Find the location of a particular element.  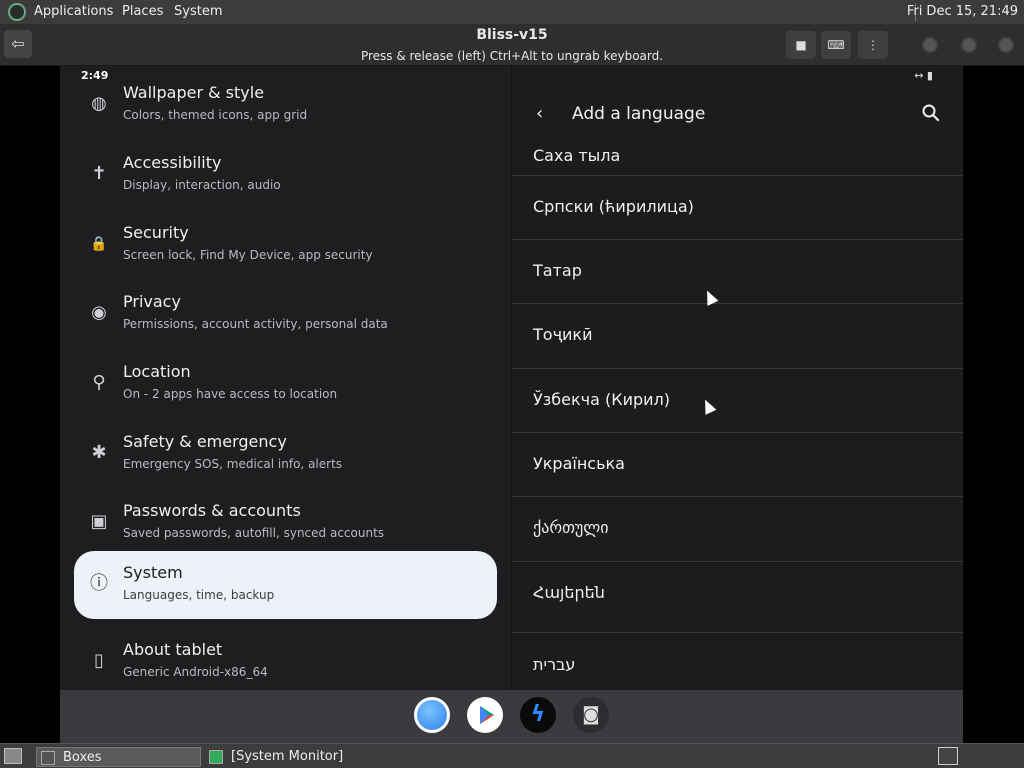

language-label: Татар is located at coordinates (557, 270).